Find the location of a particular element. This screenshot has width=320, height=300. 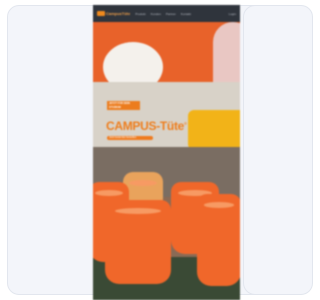

hero-badge: JETZT FÜR DEIN STUDIUM is located at coordinates (123, 105).